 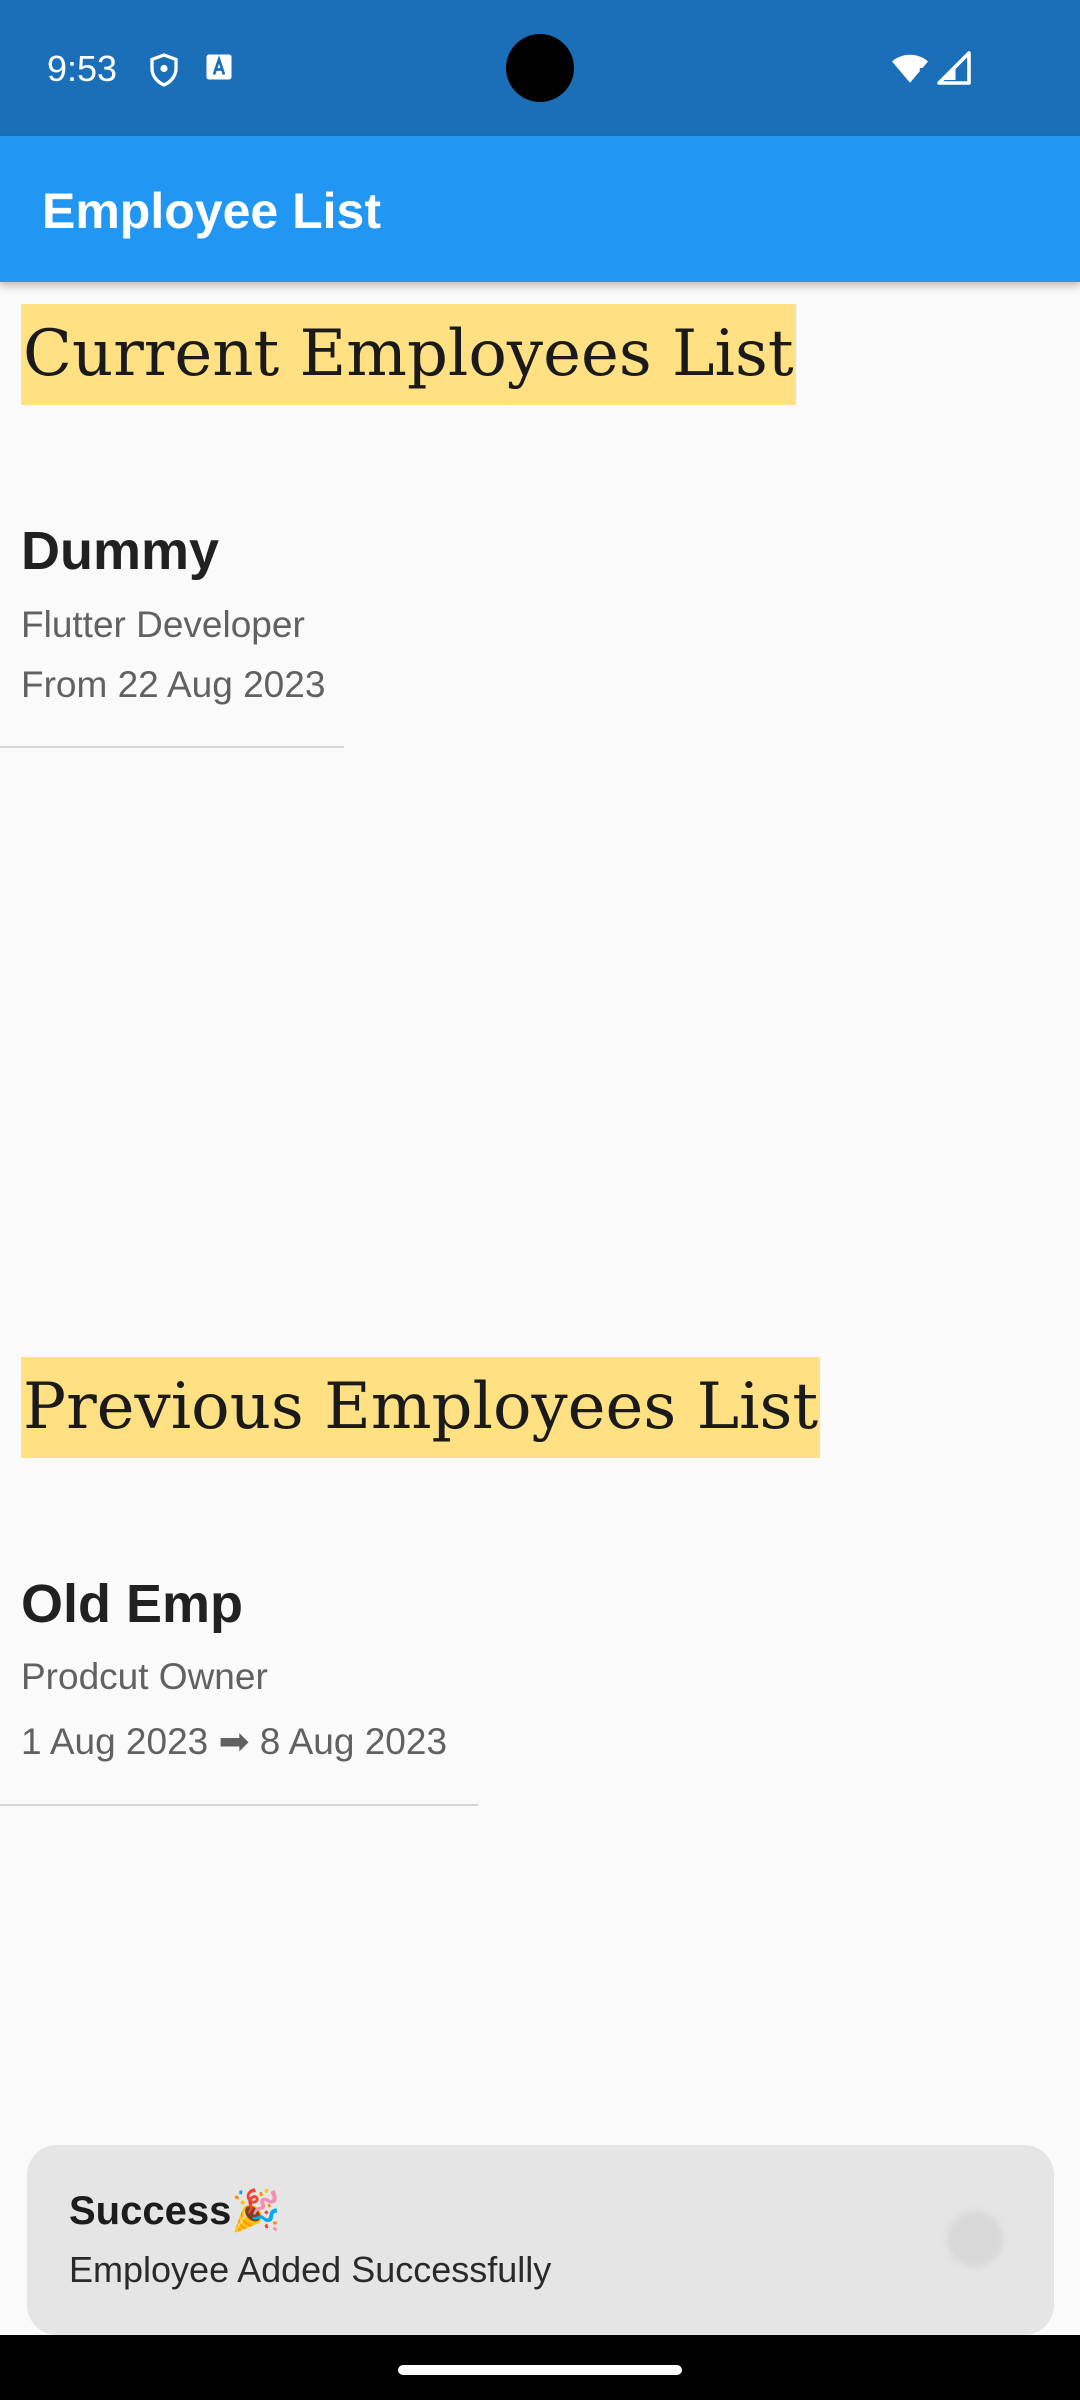 I want to click on page-title: Employee List, so click(x=211, y=211).